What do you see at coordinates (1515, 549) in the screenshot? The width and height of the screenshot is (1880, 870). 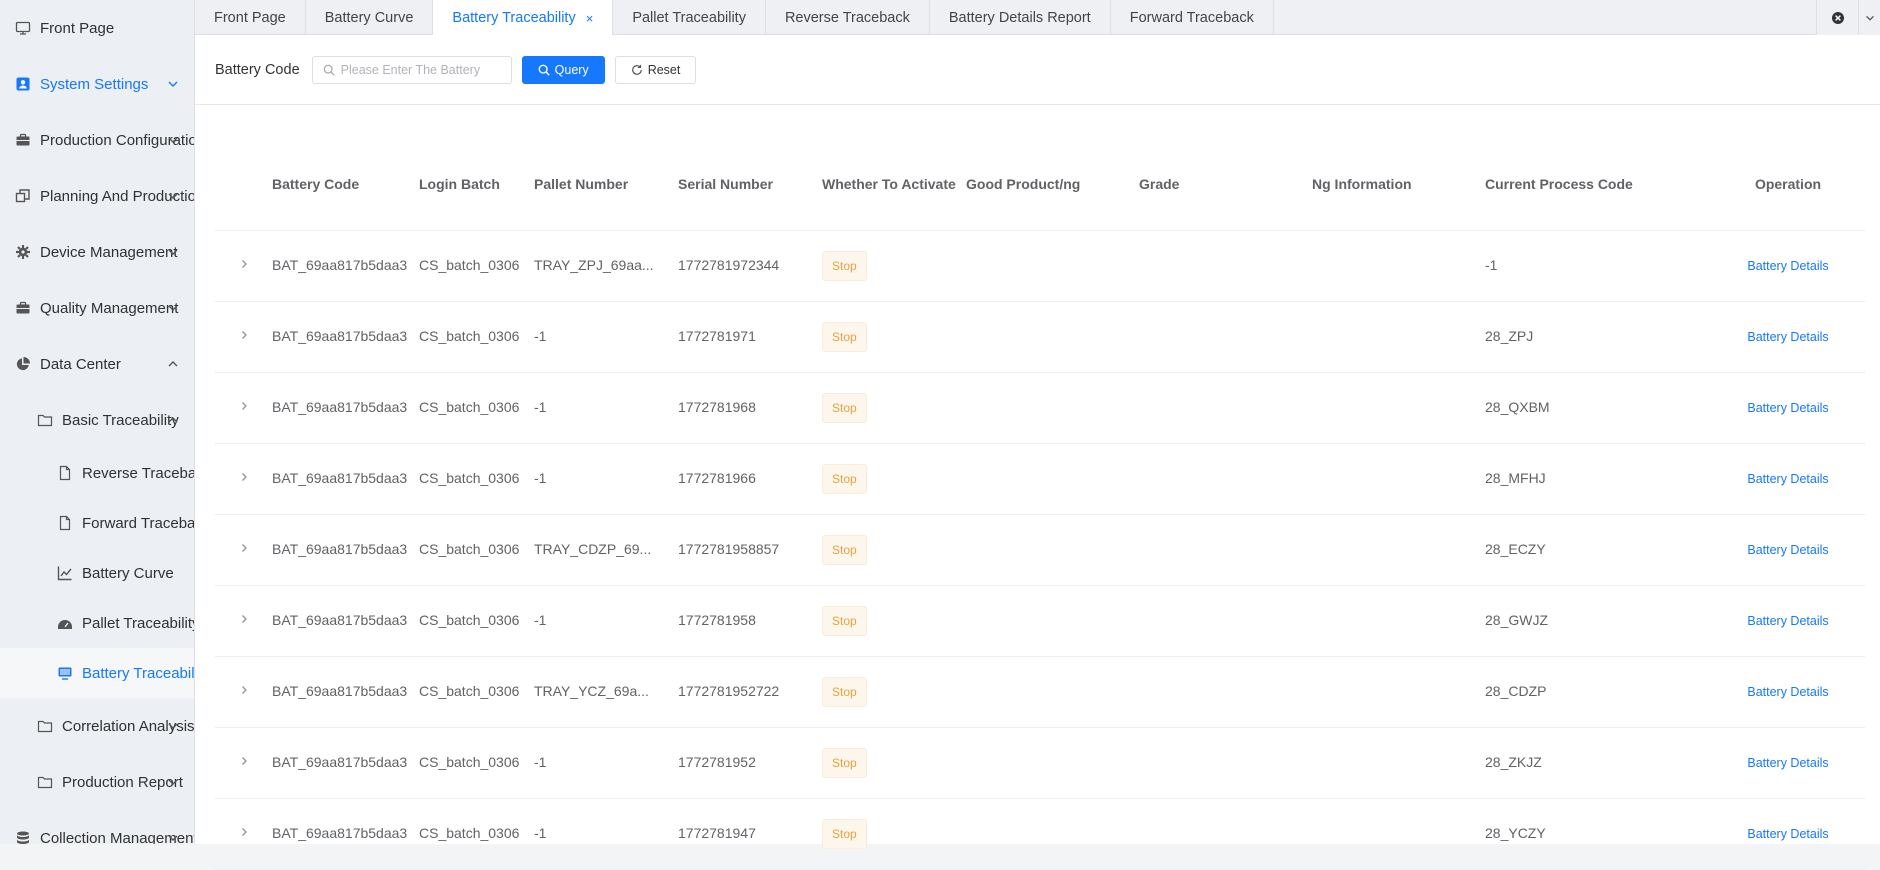 I see `process-code-cell: 28_ECZY` at bounding box center [1515, 549].